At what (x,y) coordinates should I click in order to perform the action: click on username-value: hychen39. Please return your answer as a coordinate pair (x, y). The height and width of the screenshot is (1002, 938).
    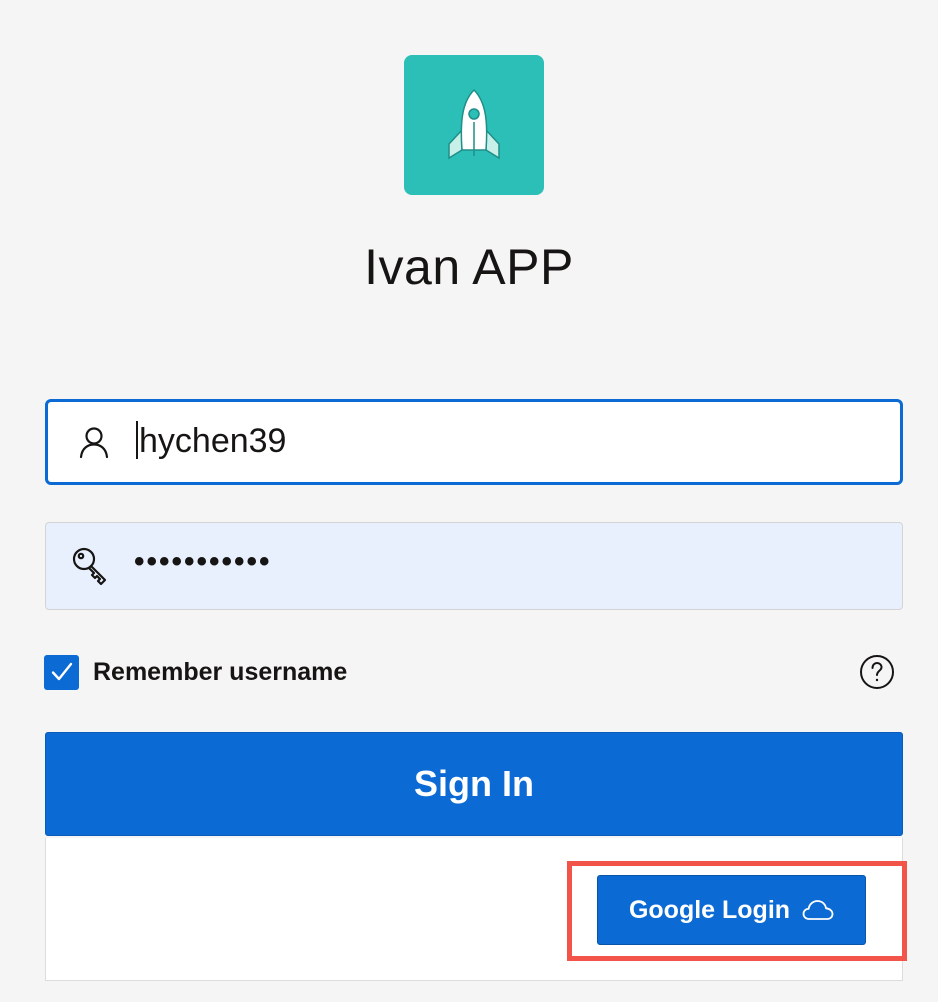
    Looking at the image, I should click on (213, 440).